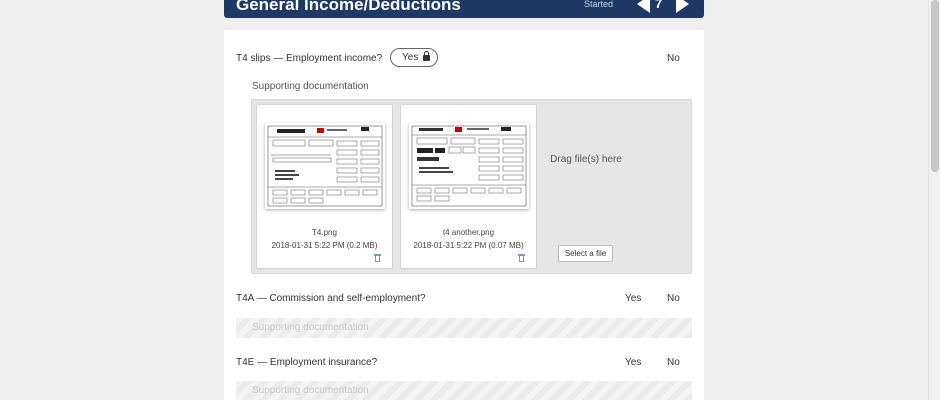 This screenshot has width=940, height=400. I want to click on file-name: T4.png, so click(324, 232).